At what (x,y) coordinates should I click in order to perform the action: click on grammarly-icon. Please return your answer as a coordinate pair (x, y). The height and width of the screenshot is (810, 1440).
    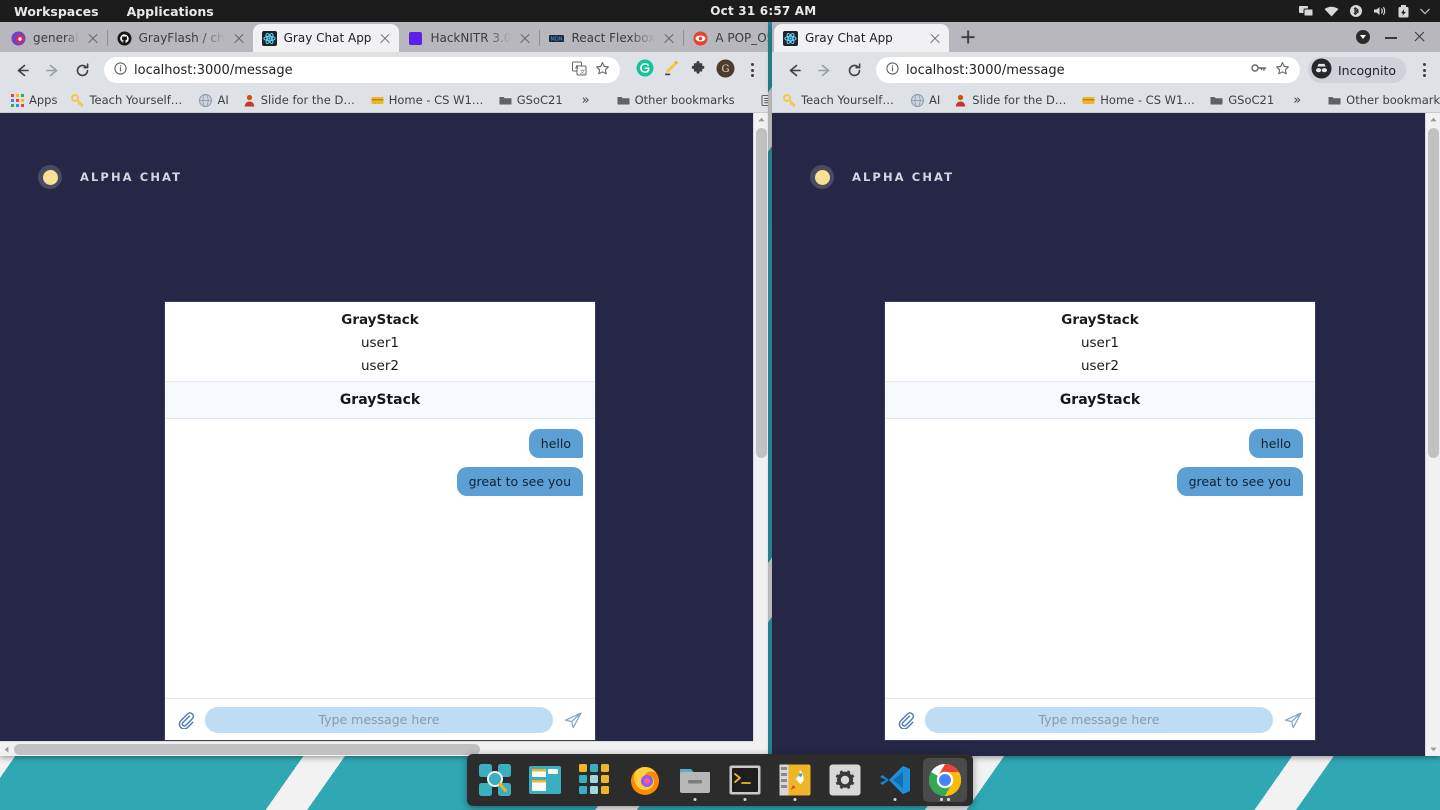
    Looking at the image, I should click on (645, 70).